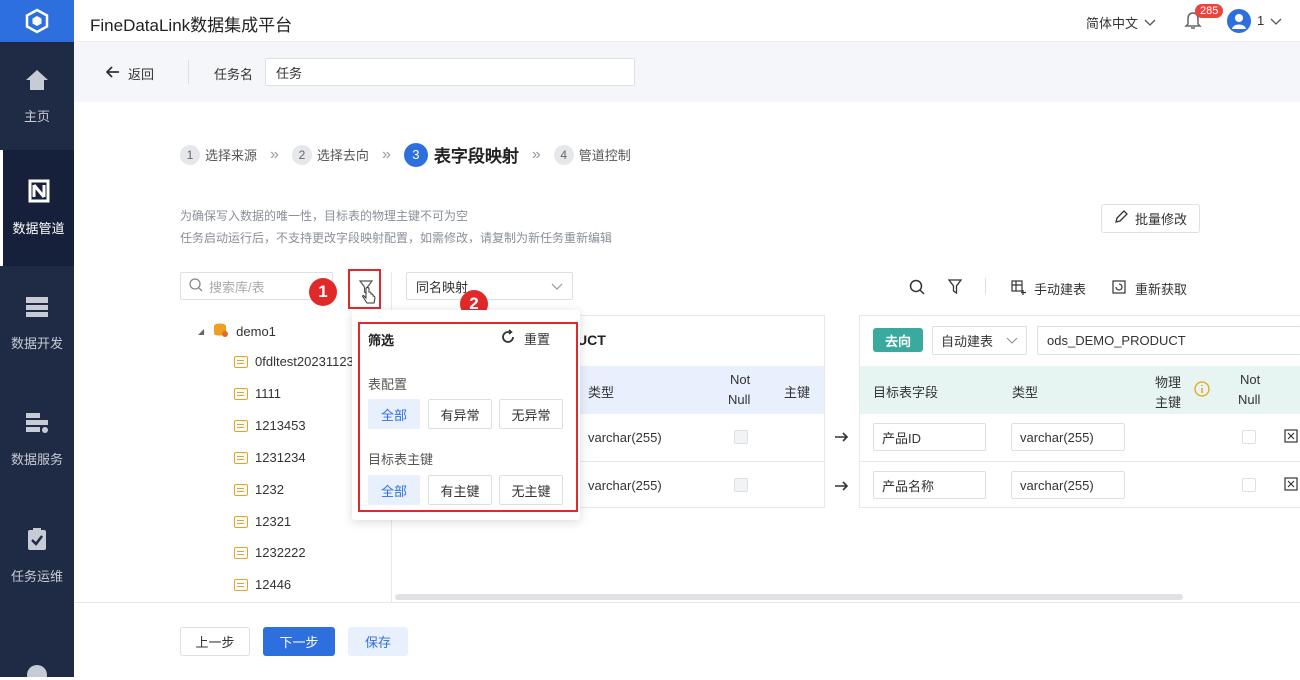 This screenshot has height=680, width=1300. I want to click on tree-item-label: 1111, so click(268, 393).